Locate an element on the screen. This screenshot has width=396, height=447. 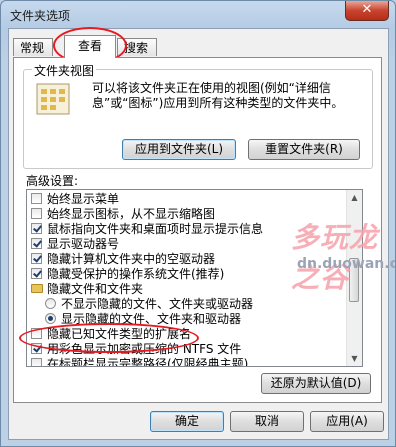
title-bar: 文件夹选项 ✕ is located at coordinates (198, 14).